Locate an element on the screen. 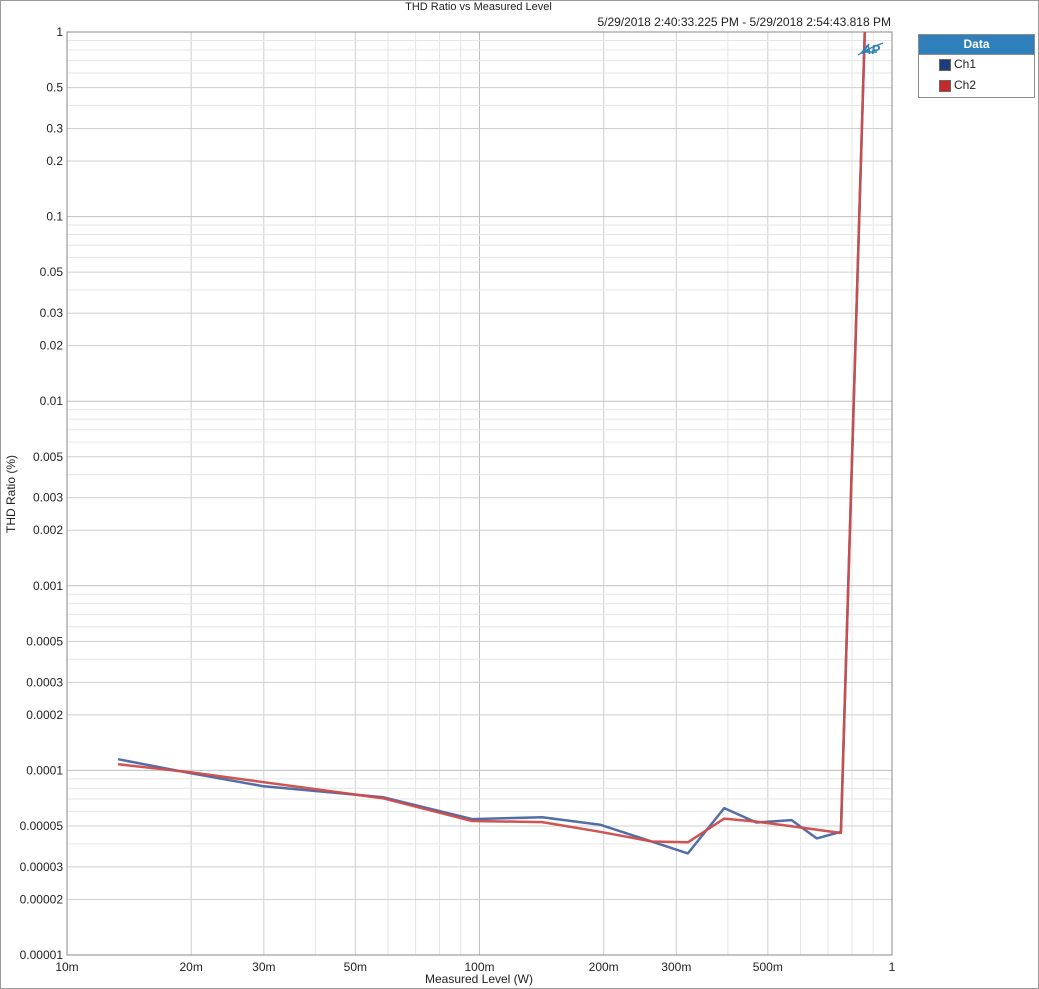  legend-item-ch2: Ch2 is located at coordinates (976, 86).